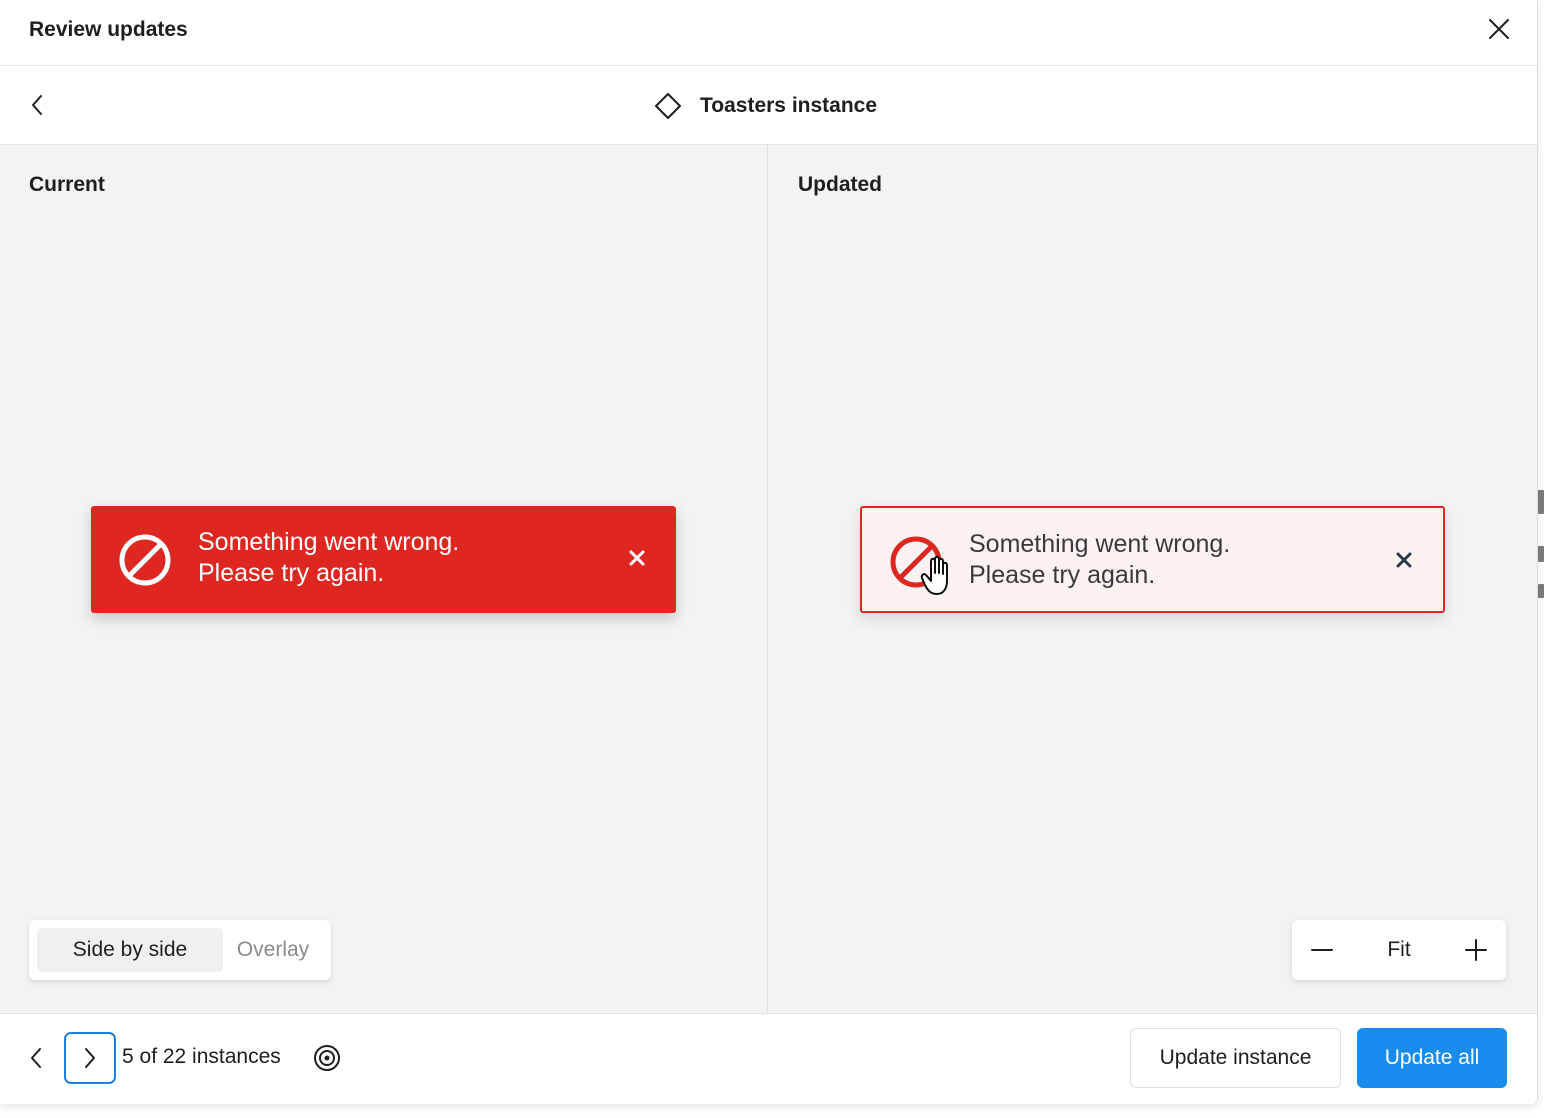  I want to click on back-button, so click(37, 105).